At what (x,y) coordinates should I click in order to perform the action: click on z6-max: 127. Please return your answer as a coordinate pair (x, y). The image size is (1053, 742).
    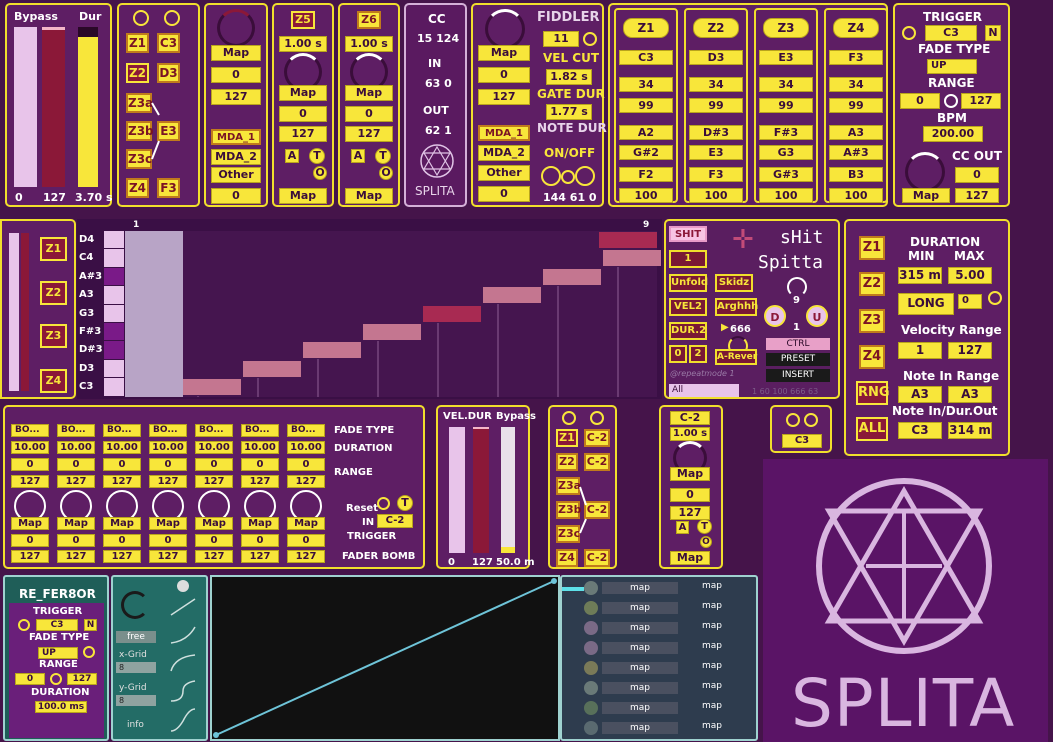
    Looking at the image, I should click on (369, 134).